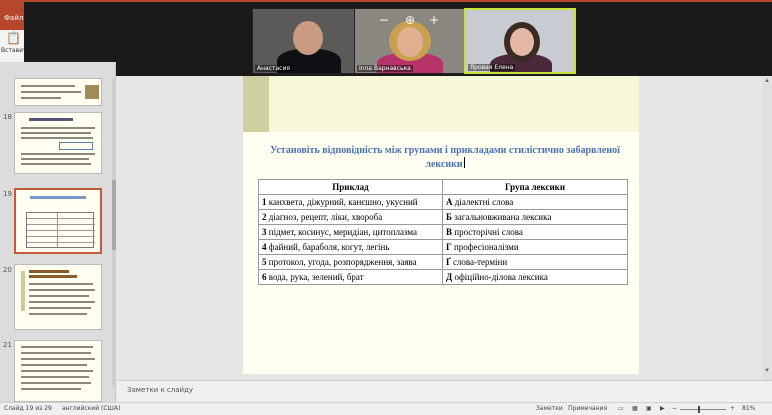 This screenshot has height=415, width=772. Describe the element at coordinates (350, 202) in the screenshot. I see `table-cell-example: 1 канхвета, діжурний, канєшно, укусний` at that location.